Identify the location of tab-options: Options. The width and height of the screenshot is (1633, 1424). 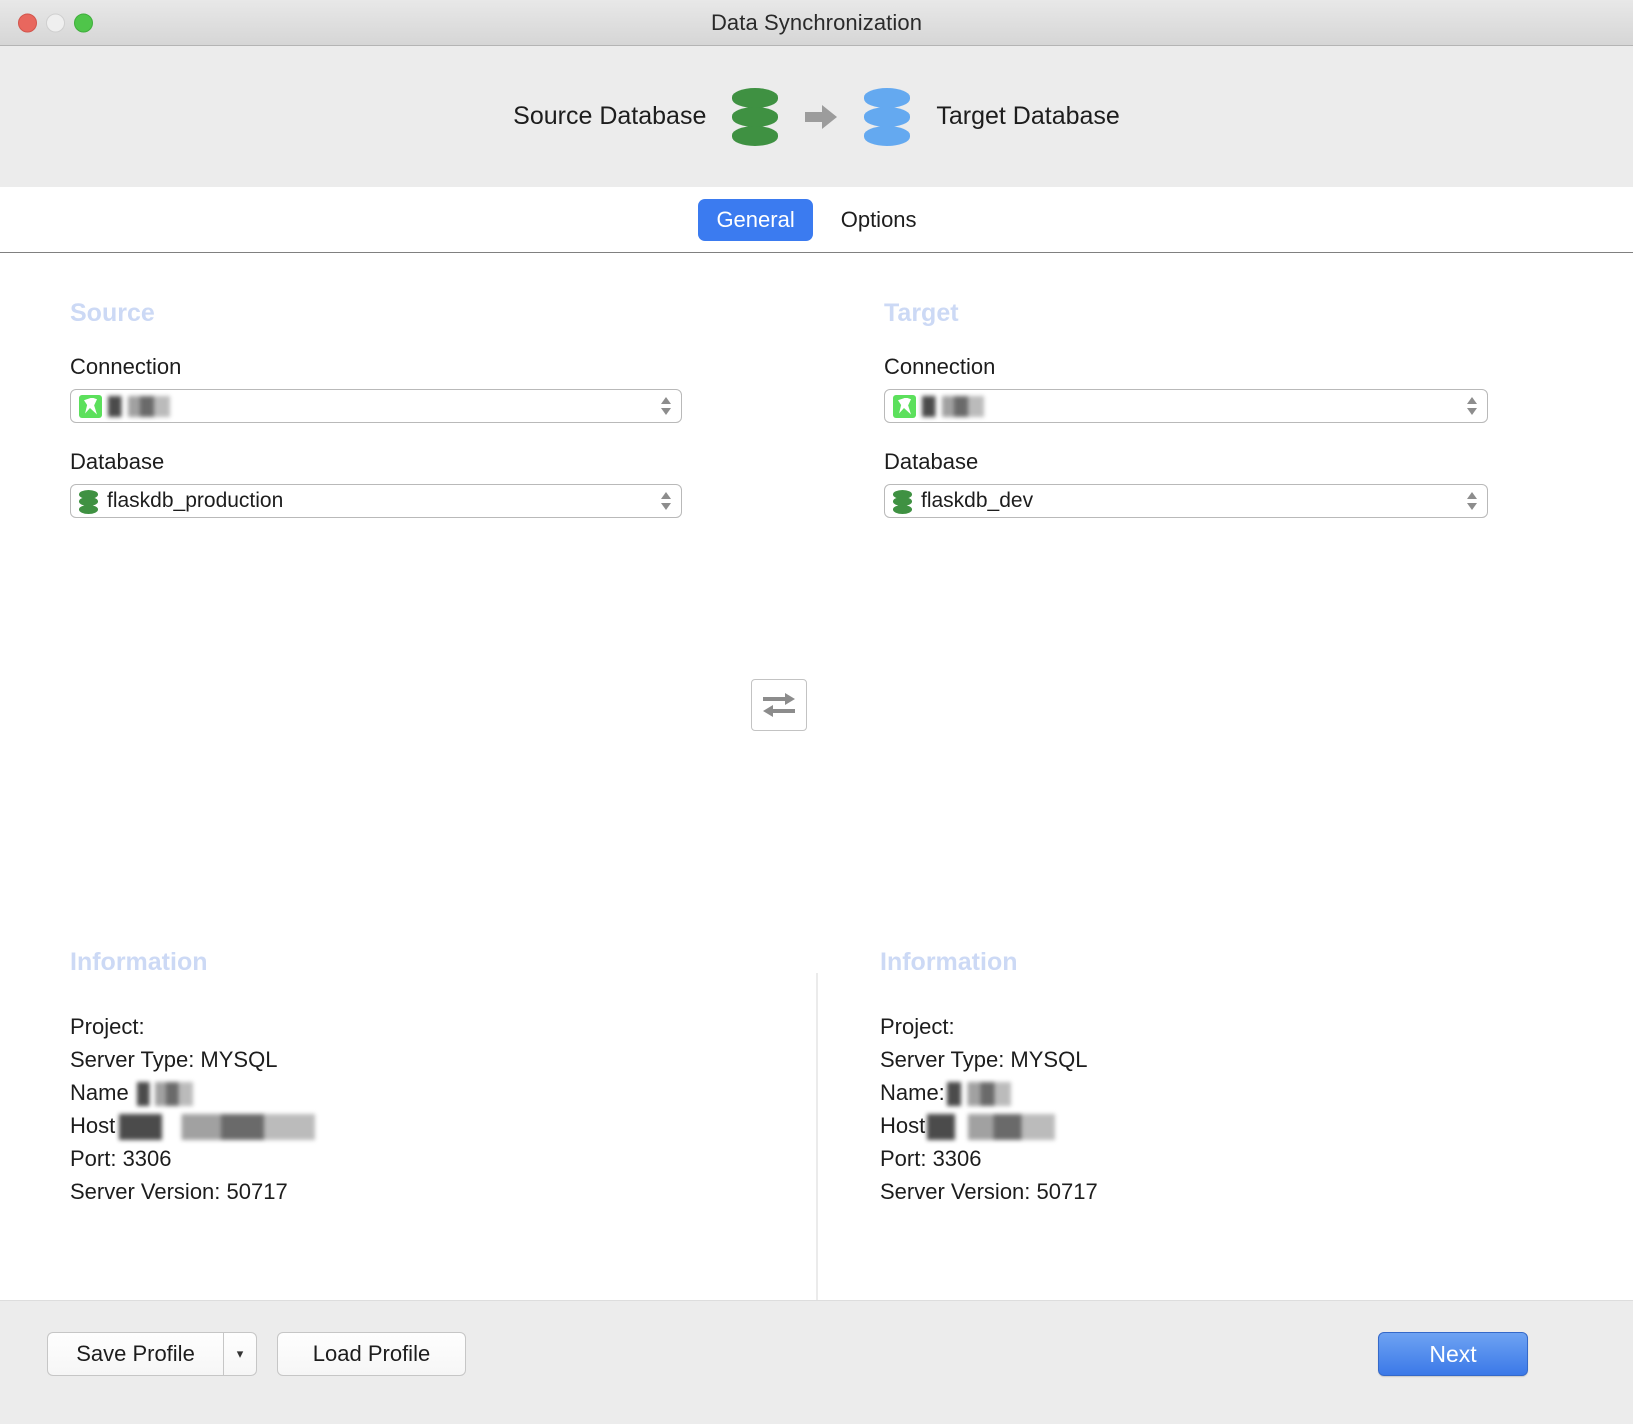
(879, 220).